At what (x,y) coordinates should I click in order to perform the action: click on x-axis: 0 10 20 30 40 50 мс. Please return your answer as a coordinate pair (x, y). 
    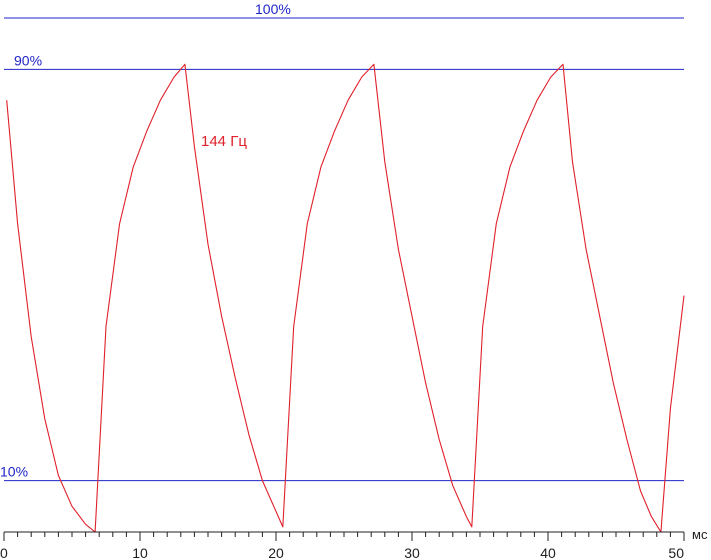
    Looking at the image, I should click on (354, 543).